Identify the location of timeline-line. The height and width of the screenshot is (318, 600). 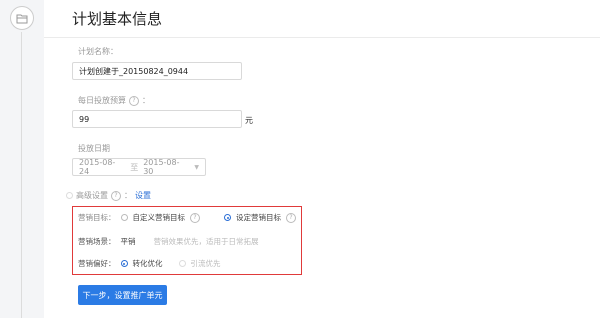
(21, 175).